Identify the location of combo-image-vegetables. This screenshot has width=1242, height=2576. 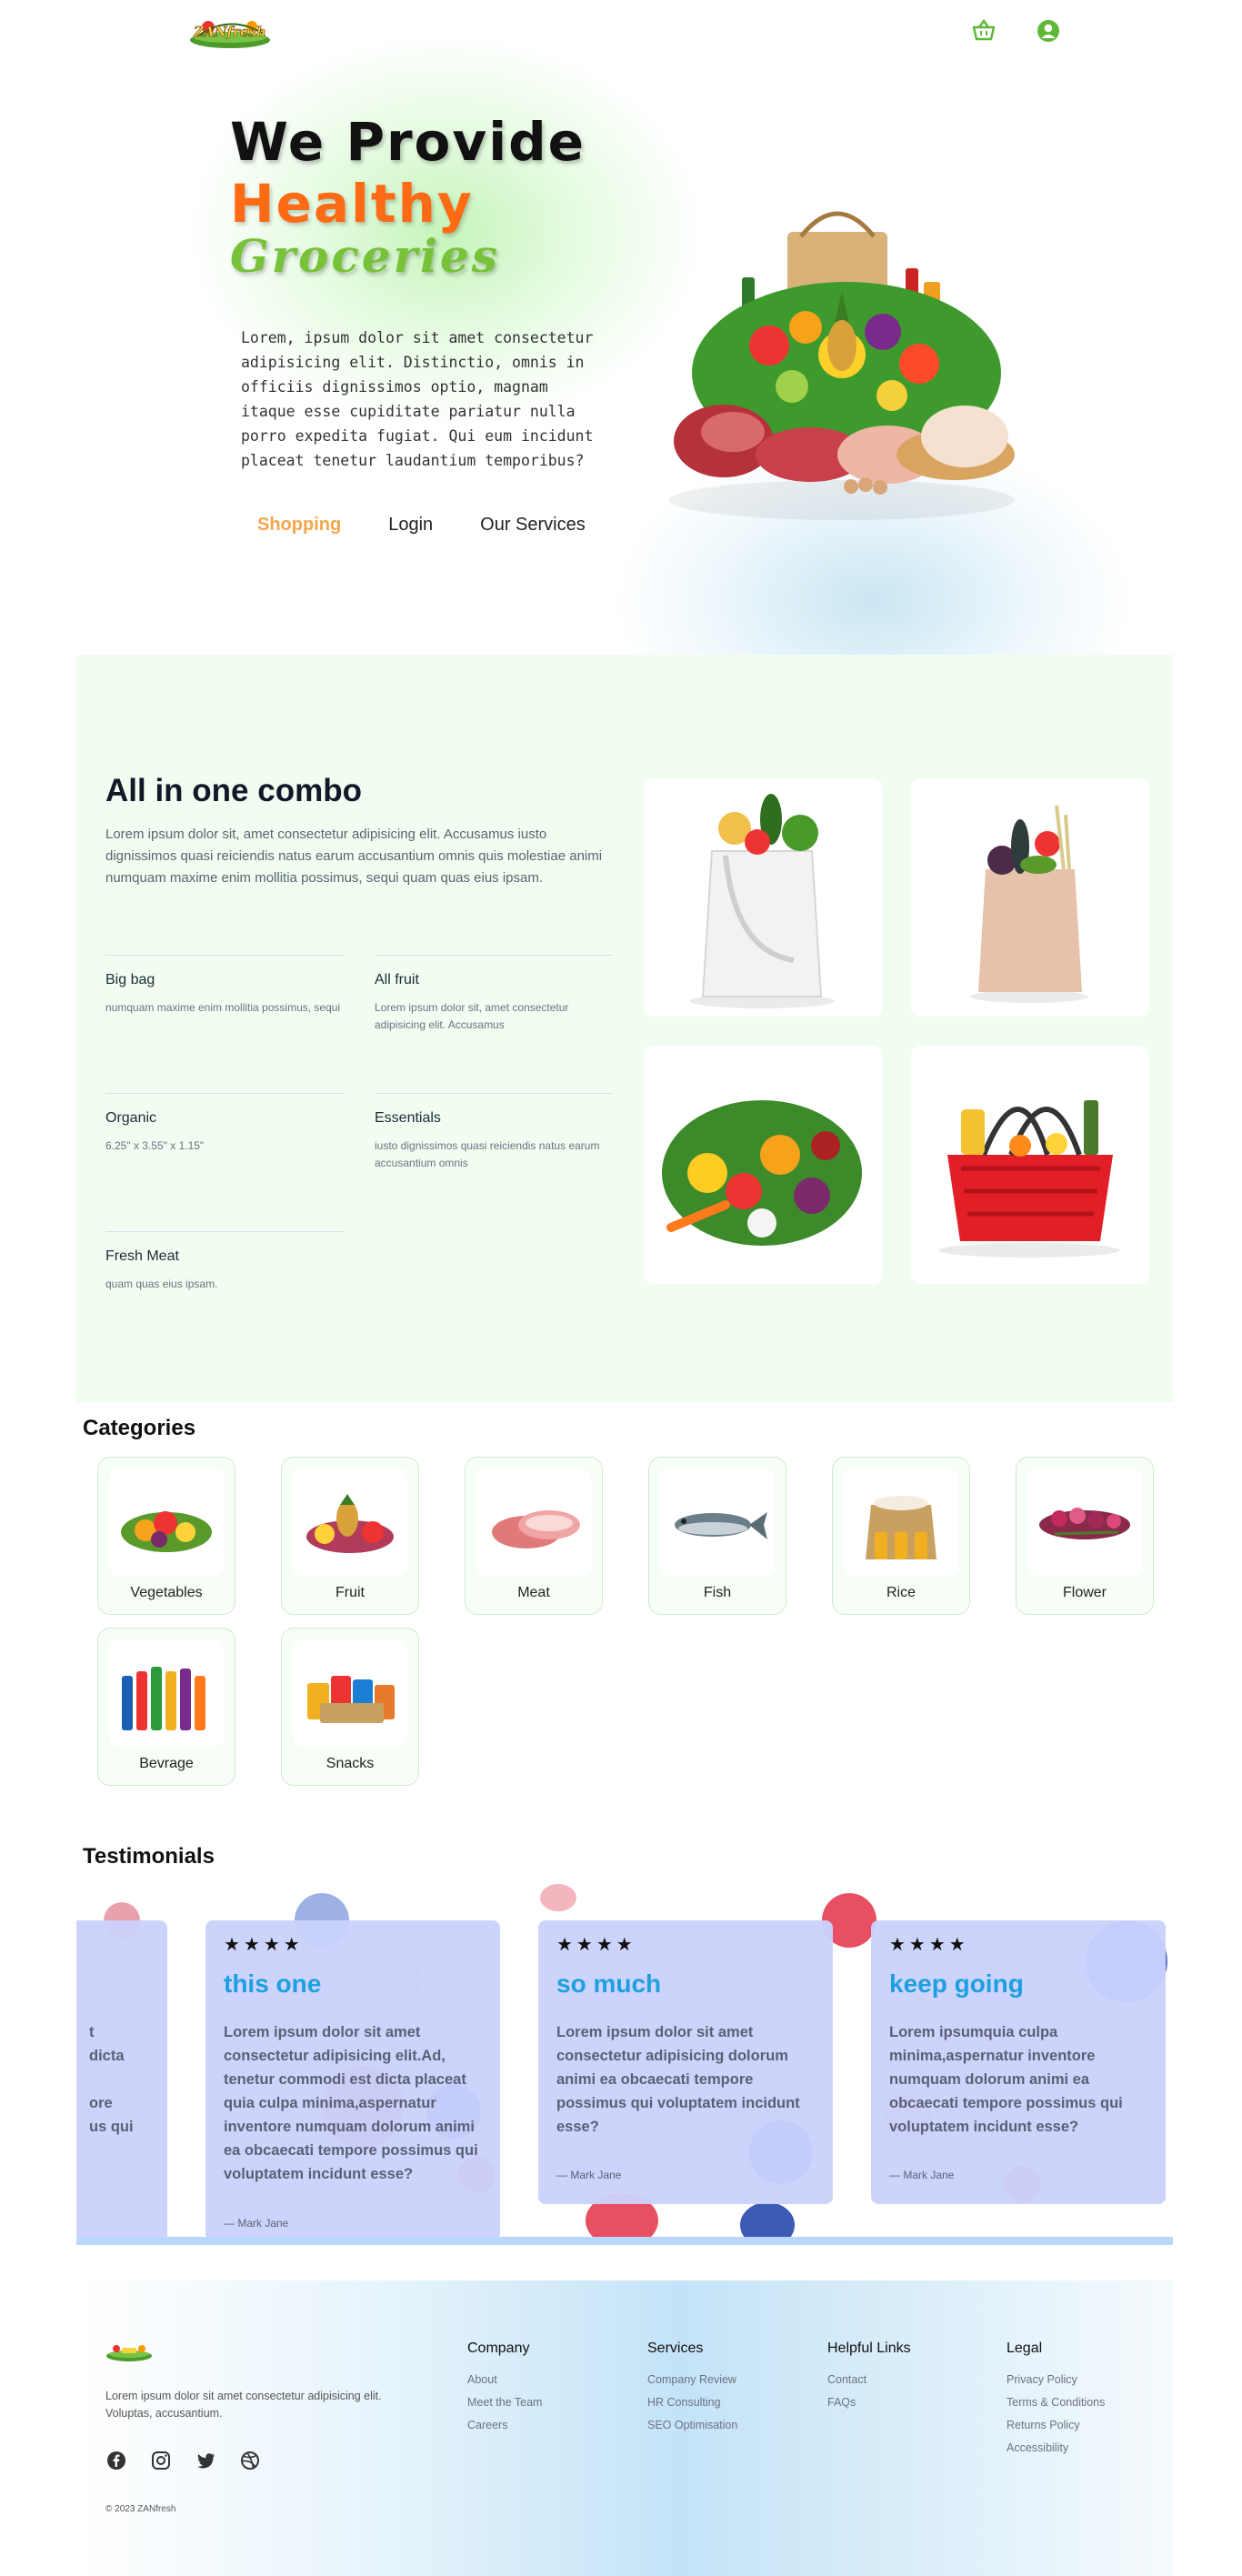
(763, 1165).